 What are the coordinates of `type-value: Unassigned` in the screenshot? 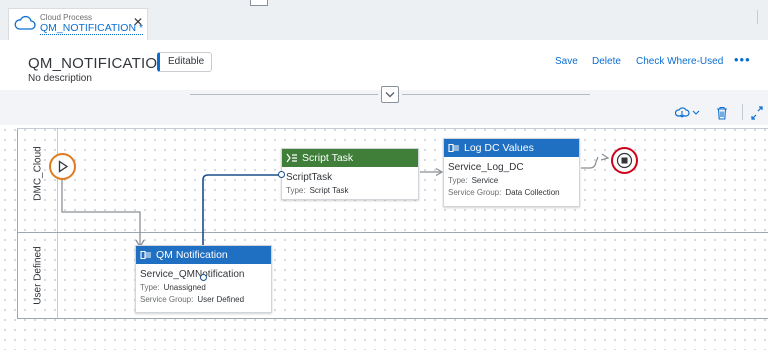 It's located at (184, 287).